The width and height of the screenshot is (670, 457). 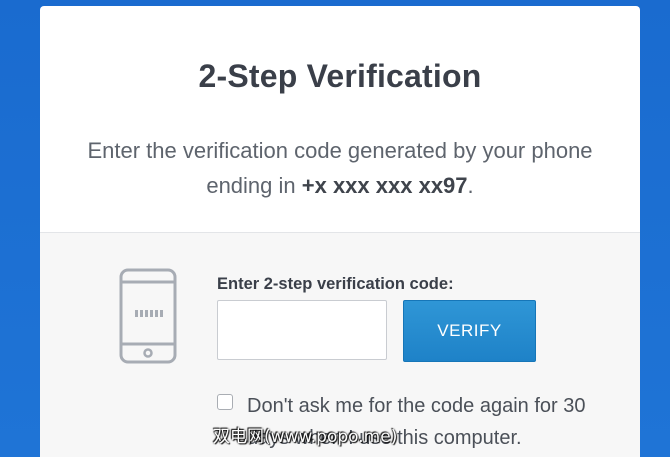 What do you see at coordinates (225, 402) in the screenshot?
I see `remember-checkbox` at bounding box center [225, 402].